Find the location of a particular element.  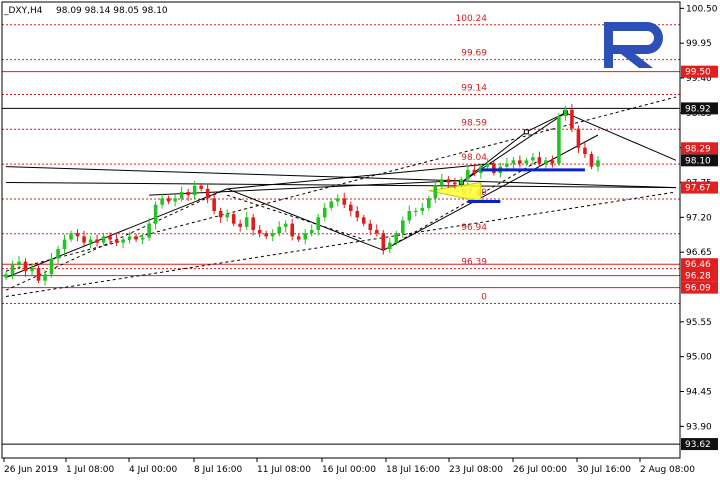

logo-bowl is located at coordinates (638, 45).